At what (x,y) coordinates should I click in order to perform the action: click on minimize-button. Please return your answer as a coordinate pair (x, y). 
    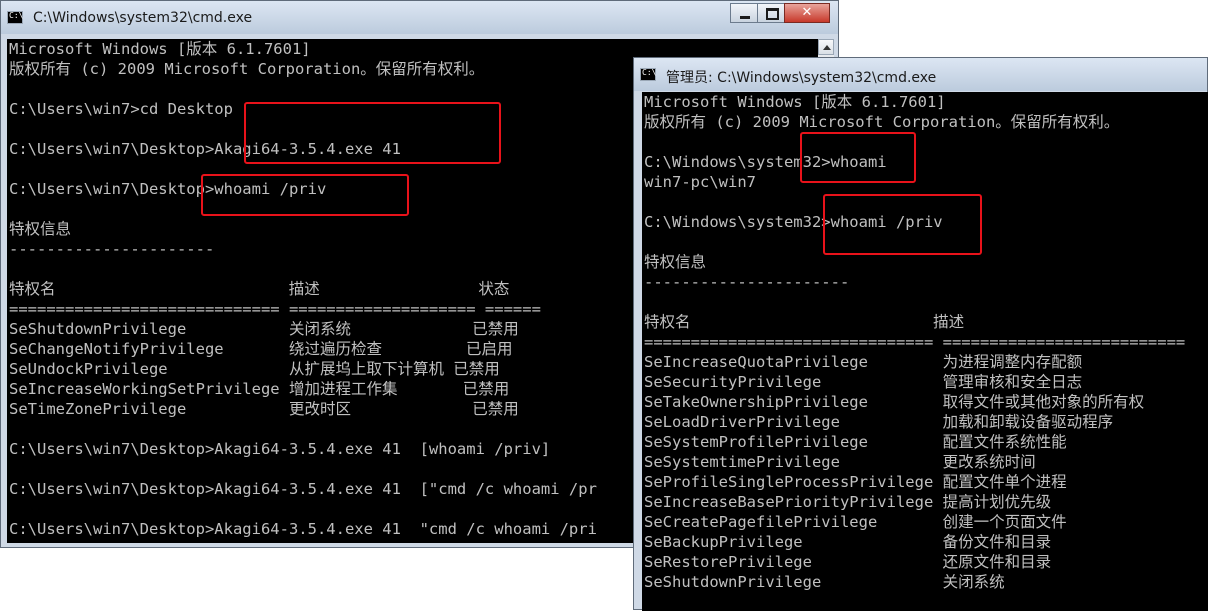
    Looking at the image, I should click on (744, 13).